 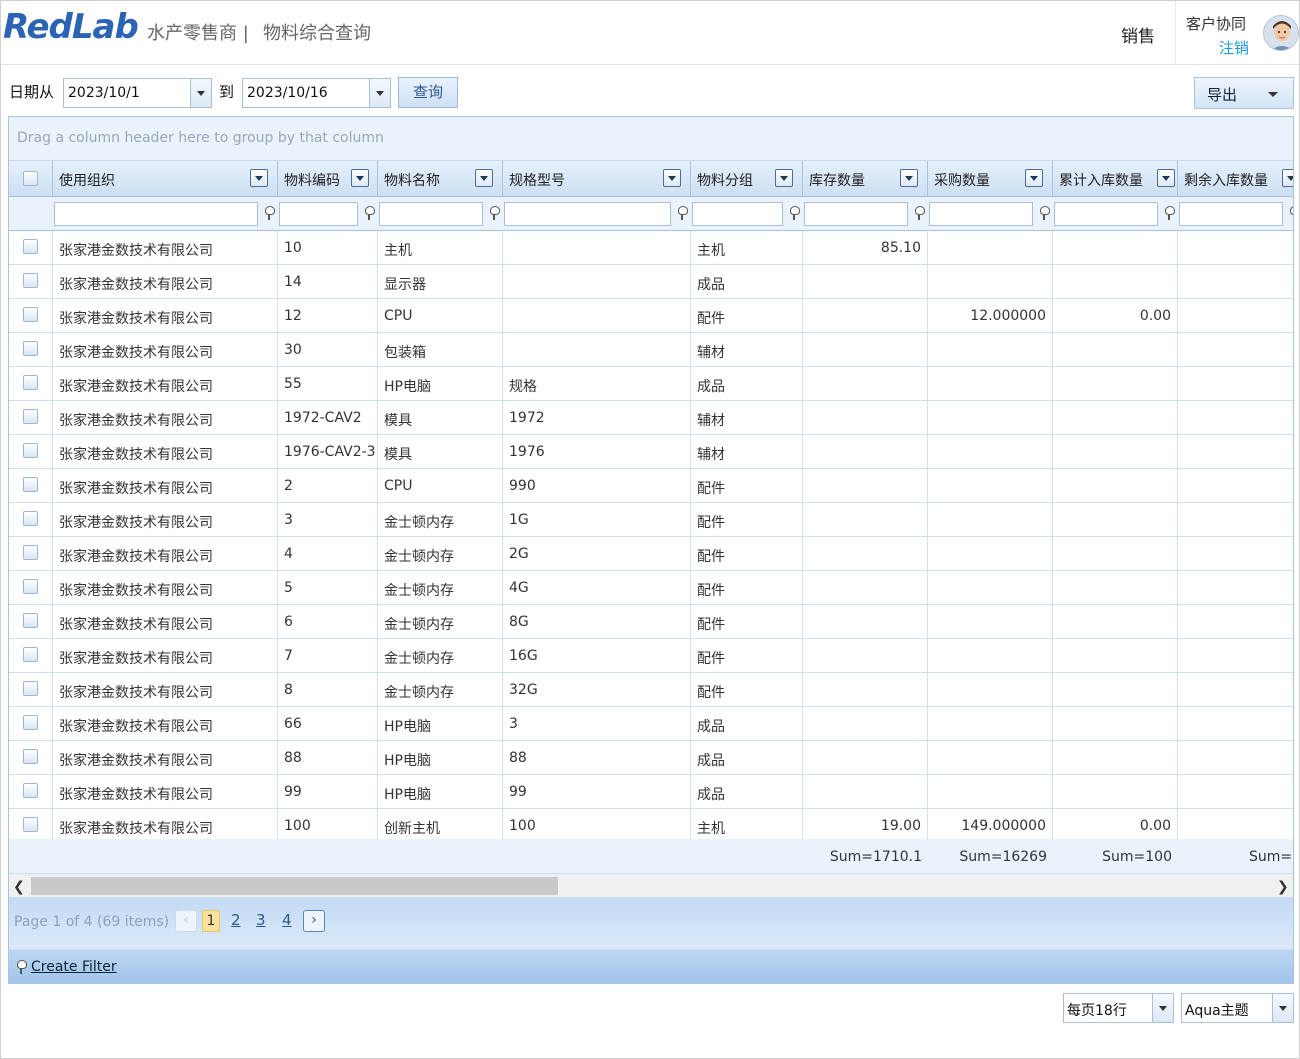 What do you see at coordinates (1235, 178) in the screenshot?
I see `column-header-remaining: 剩余入库数量` at bounding box center [1235, 178].